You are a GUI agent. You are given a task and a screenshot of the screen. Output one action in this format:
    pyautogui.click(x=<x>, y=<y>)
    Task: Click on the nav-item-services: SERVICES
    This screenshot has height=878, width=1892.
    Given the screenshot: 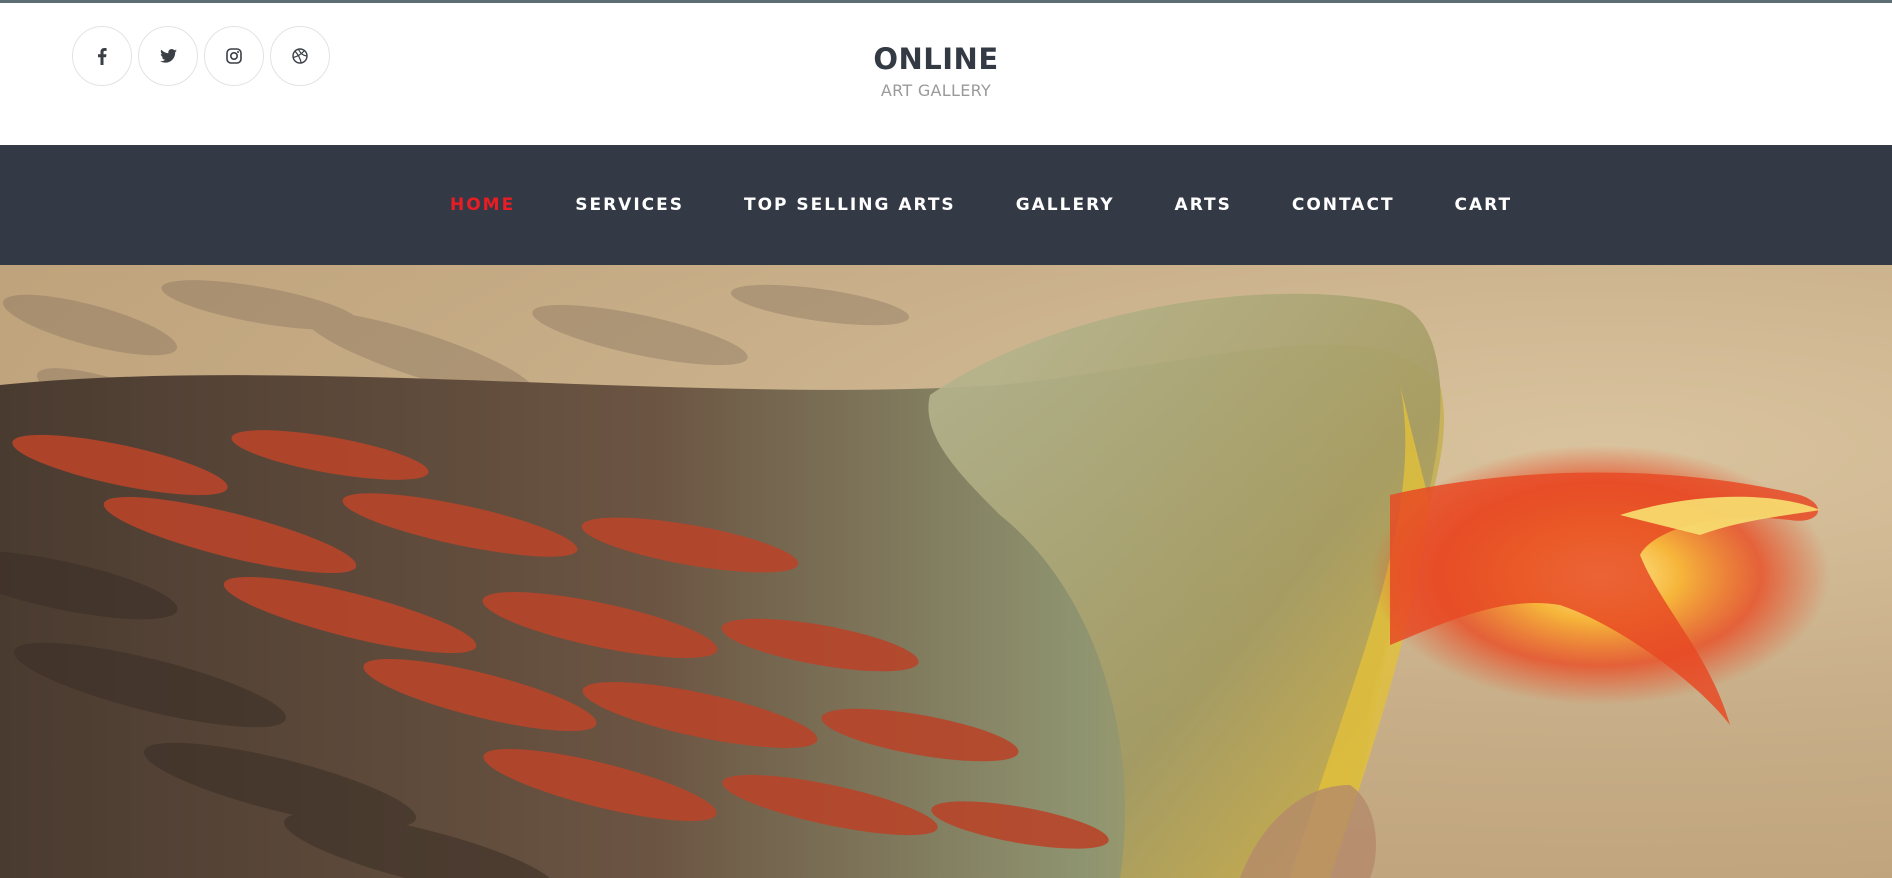 What is the action you would take?
    pyautogui.click(x=629, y=205)
    